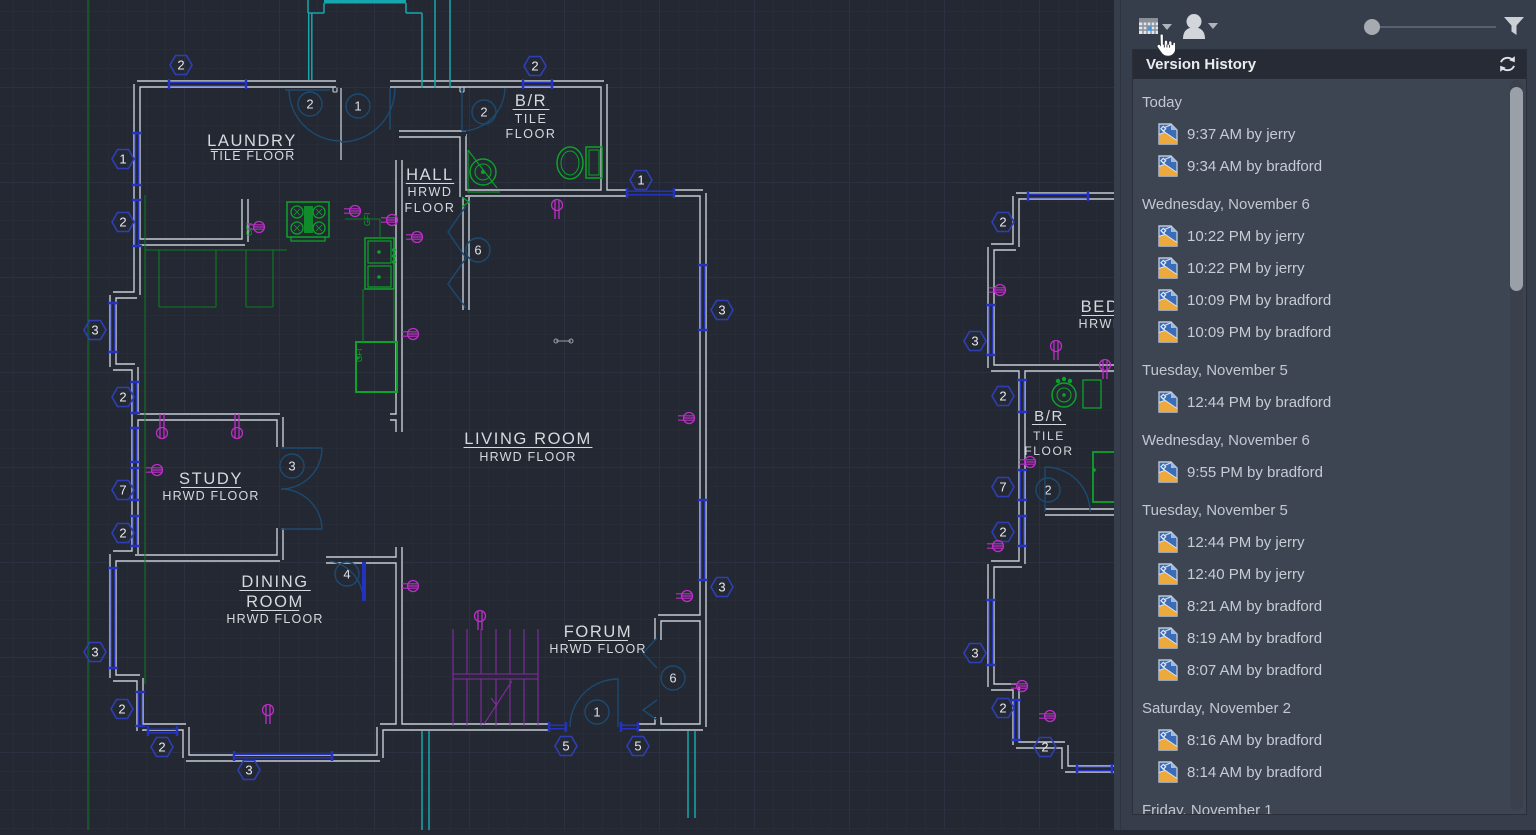  What do you see at coordinates (211, 479) in the screenshot?
I see `svg-text: STUDY` at bounding box center [211, 479].